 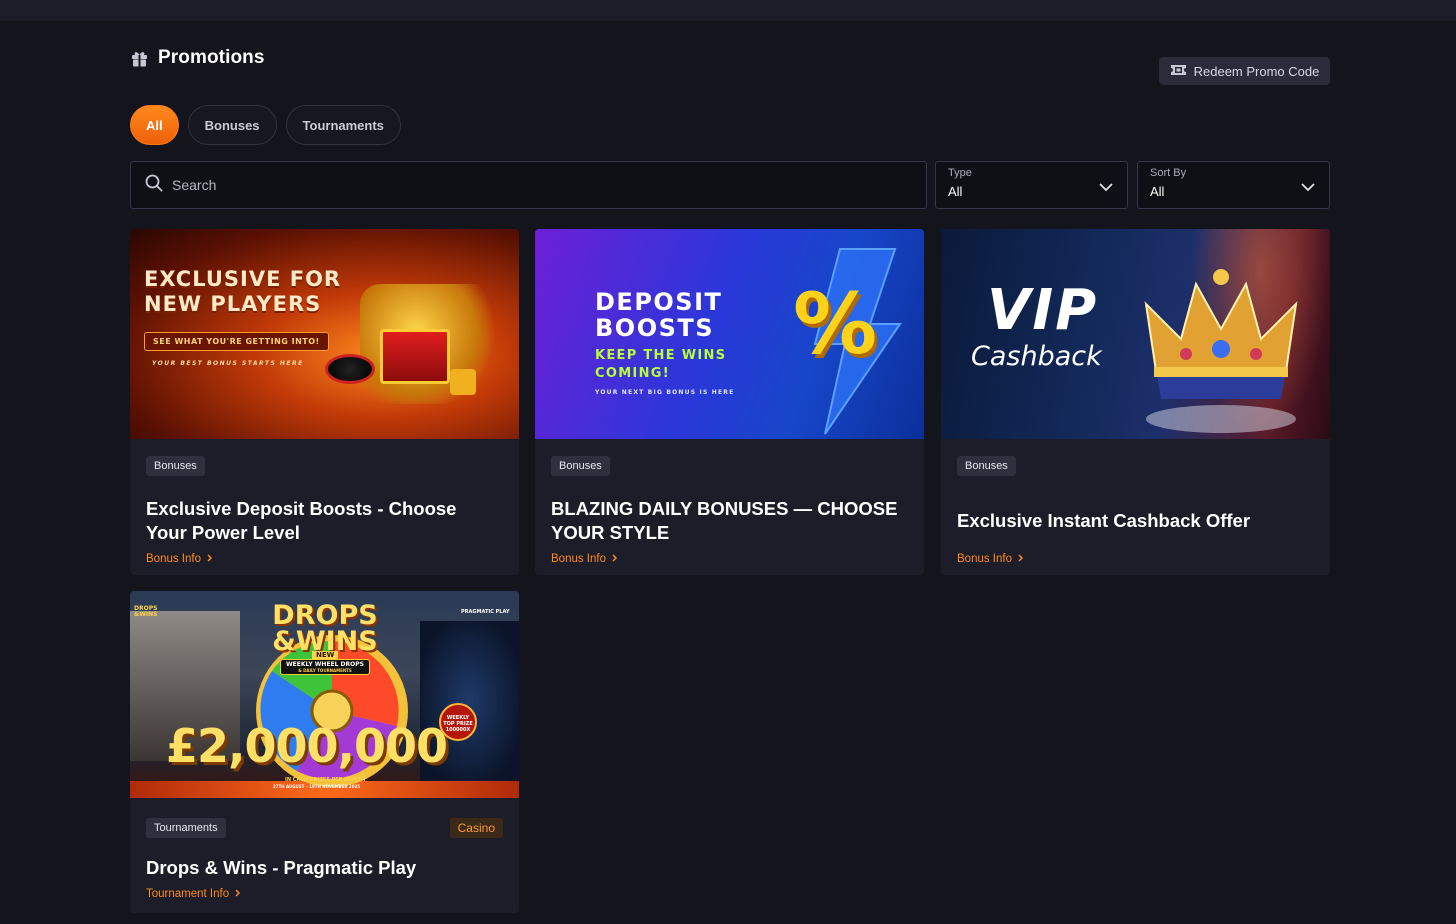 I want to click on type-select-label: Type, so click(x=960, y=173).